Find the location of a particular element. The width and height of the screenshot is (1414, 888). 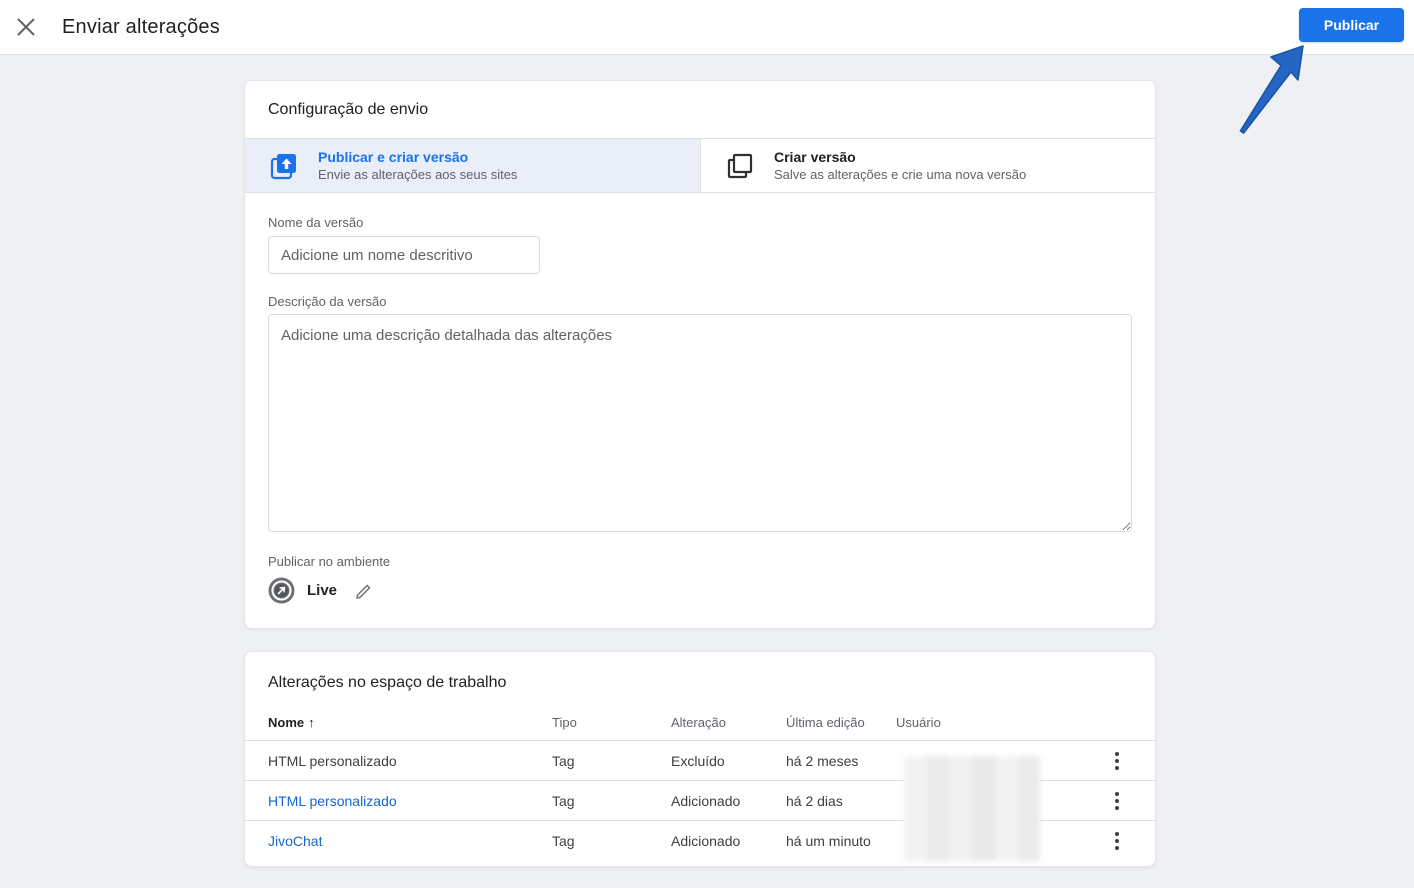

publish-environment-label: Publicar no ambiente is located at coordinates (329, 561).